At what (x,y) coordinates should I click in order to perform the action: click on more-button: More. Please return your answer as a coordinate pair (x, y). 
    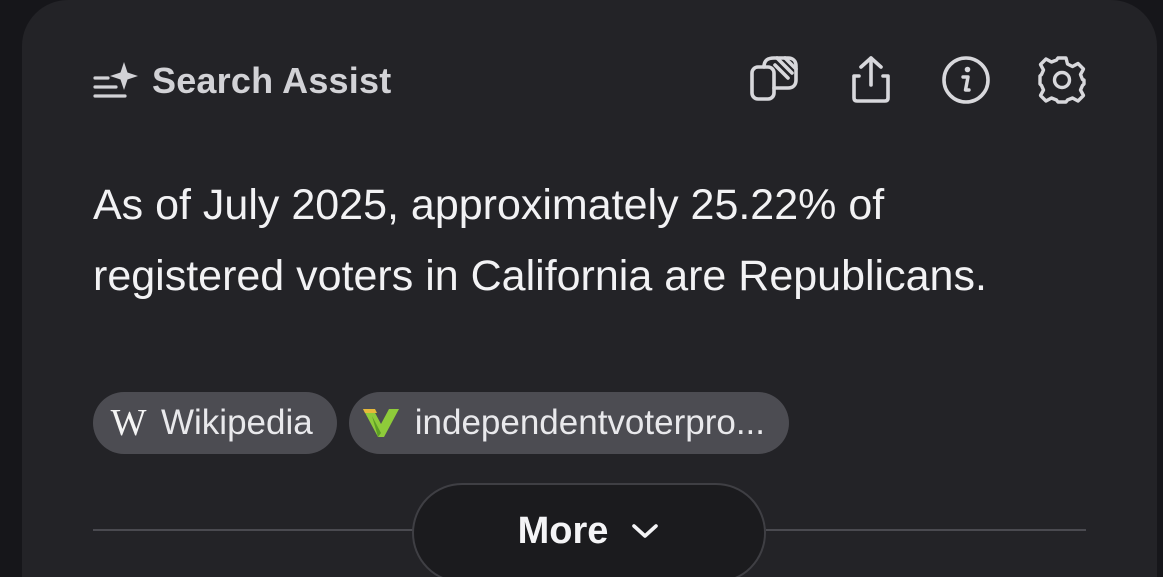
    Looking at the image, I should click on (589, 530).